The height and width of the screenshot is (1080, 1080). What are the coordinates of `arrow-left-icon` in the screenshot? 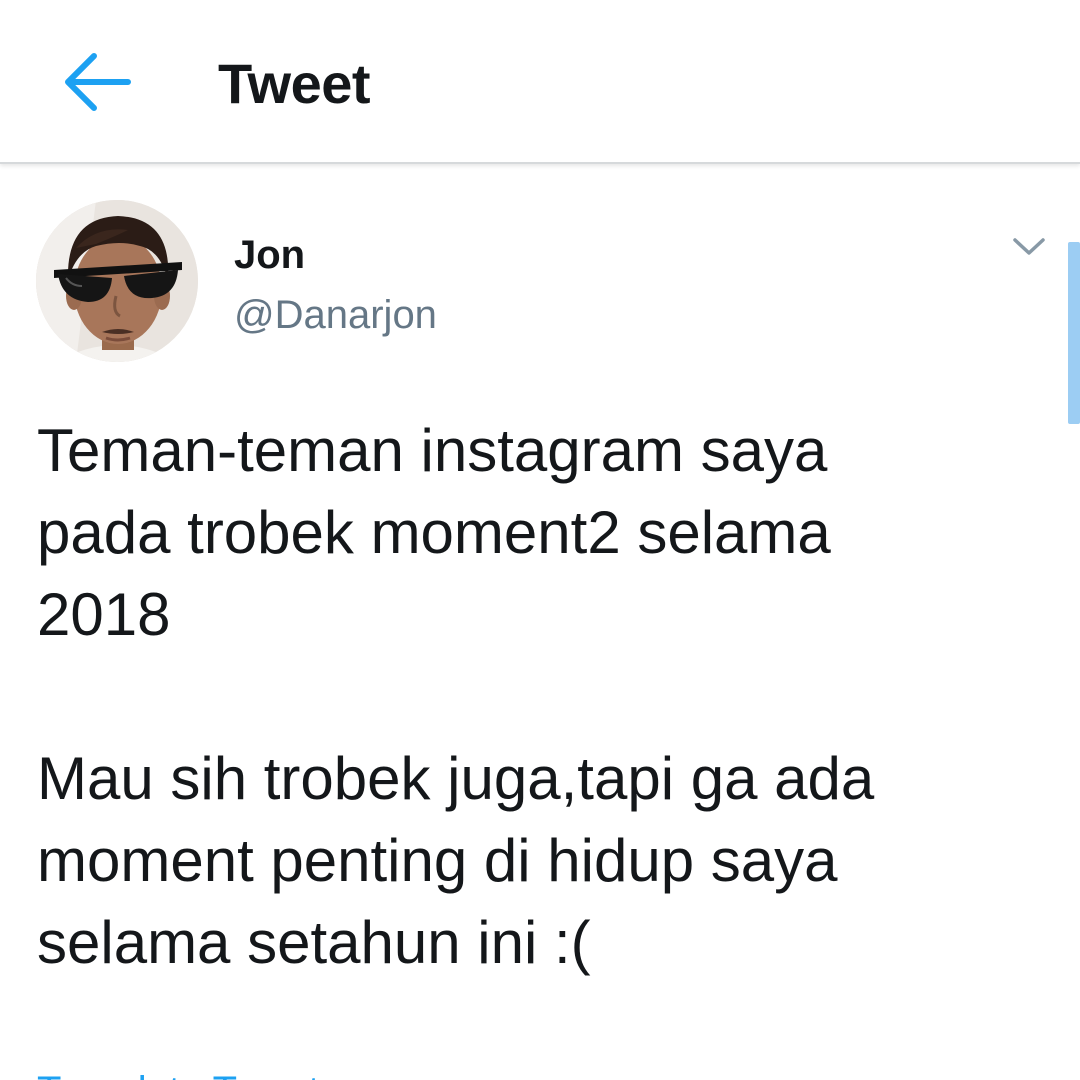 It's located at (98, 82).